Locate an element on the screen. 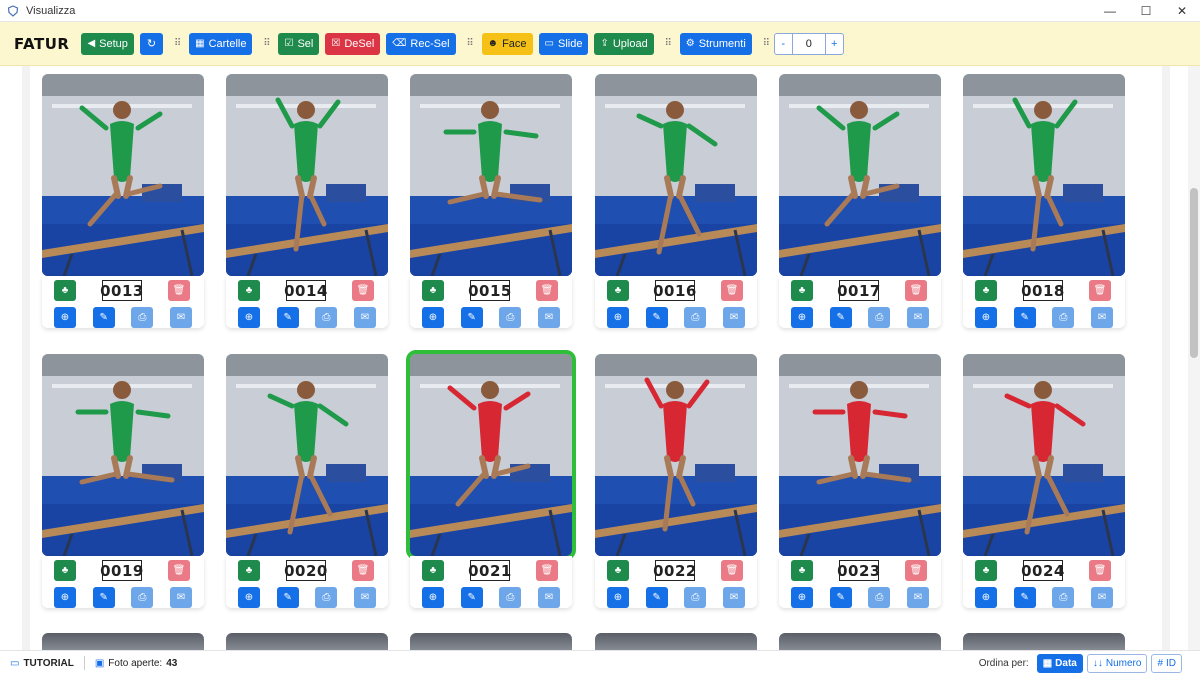 The height and width of the screenshot is (675, 1200). face-button: ☻ Face is located at coordinates (507, 43).